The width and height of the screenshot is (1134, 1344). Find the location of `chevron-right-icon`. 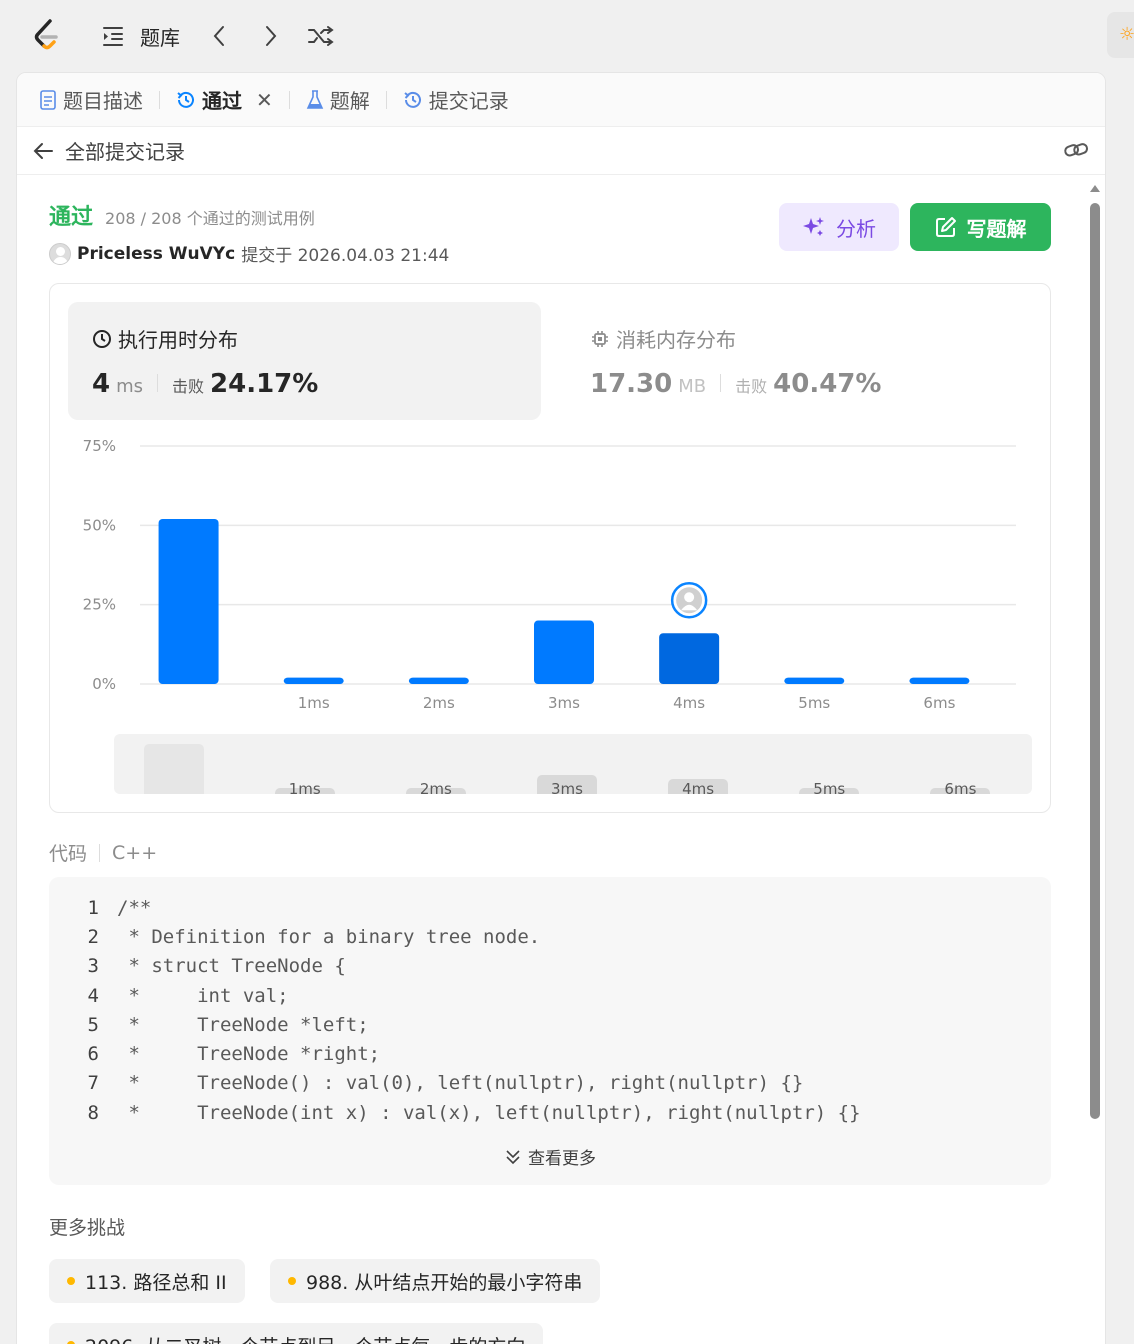

chevron-right-icon is located at coordinates (271, 36).